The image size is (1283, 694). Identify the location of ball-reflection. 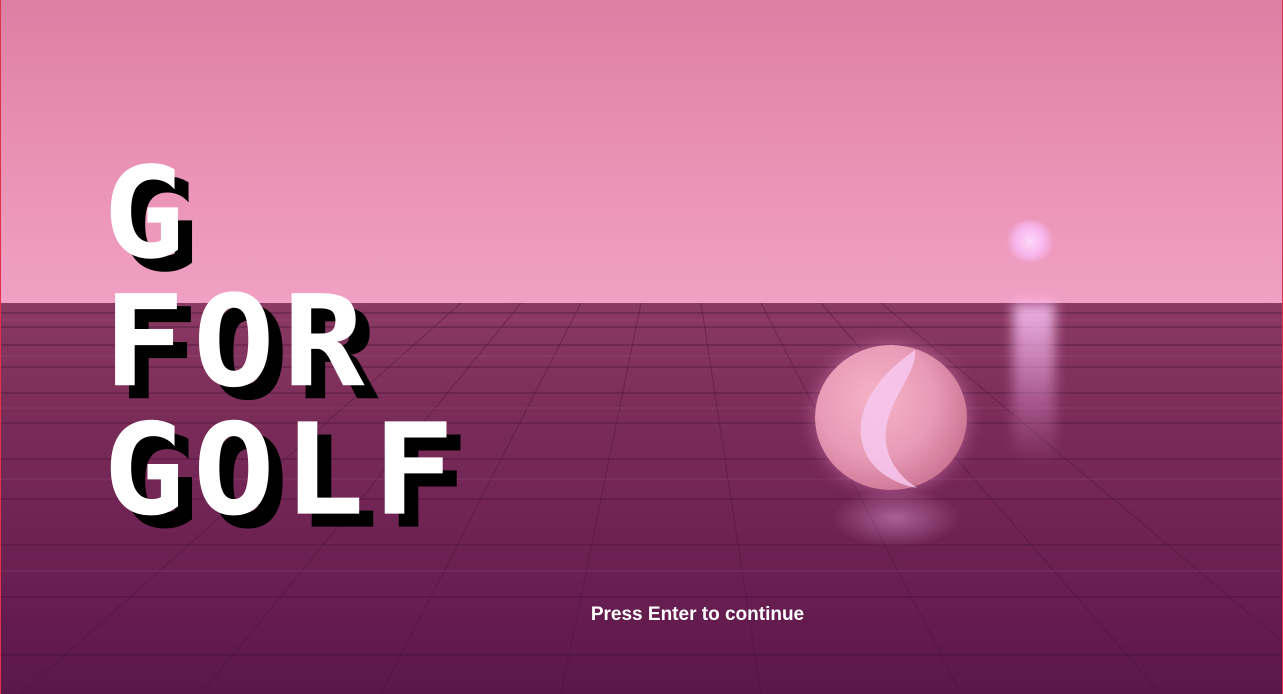
(896, 518).